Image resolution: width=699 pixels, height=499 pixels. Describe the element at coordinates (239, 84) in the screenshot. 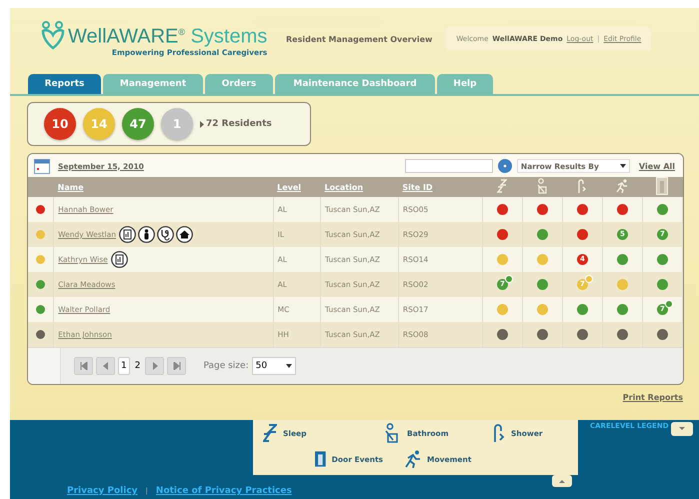

I see `nav-tab: Orders` at that location.